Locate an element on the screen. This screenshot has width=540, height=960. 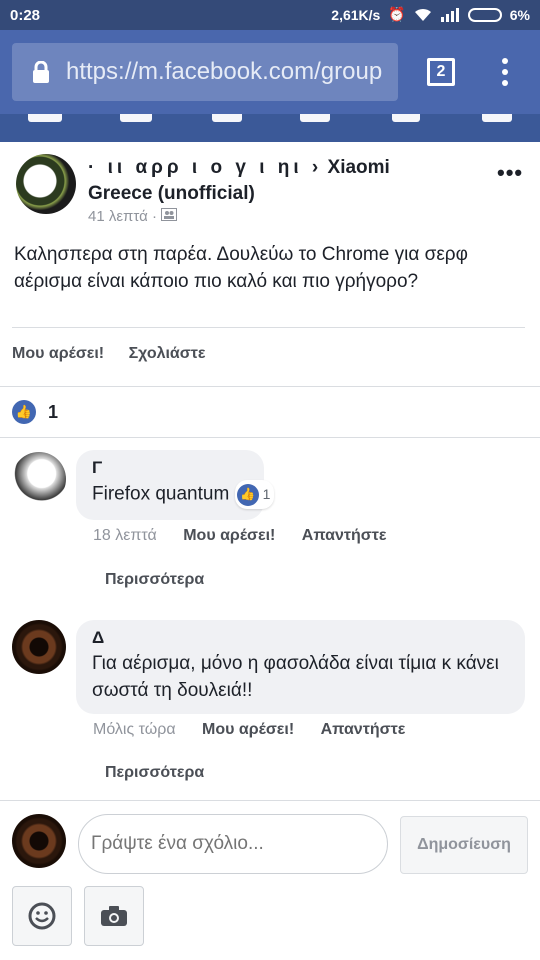
camera-icon is located at coordinates (114, 916).